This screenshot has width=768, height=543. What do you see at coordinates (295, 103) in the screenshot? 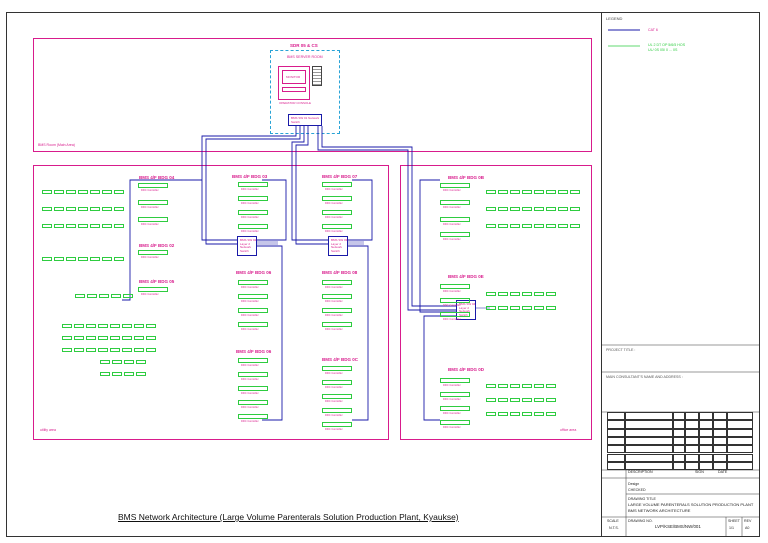
I see `workstation-label: OPERATOR CONSOLE` at bounding box center [295, 103].